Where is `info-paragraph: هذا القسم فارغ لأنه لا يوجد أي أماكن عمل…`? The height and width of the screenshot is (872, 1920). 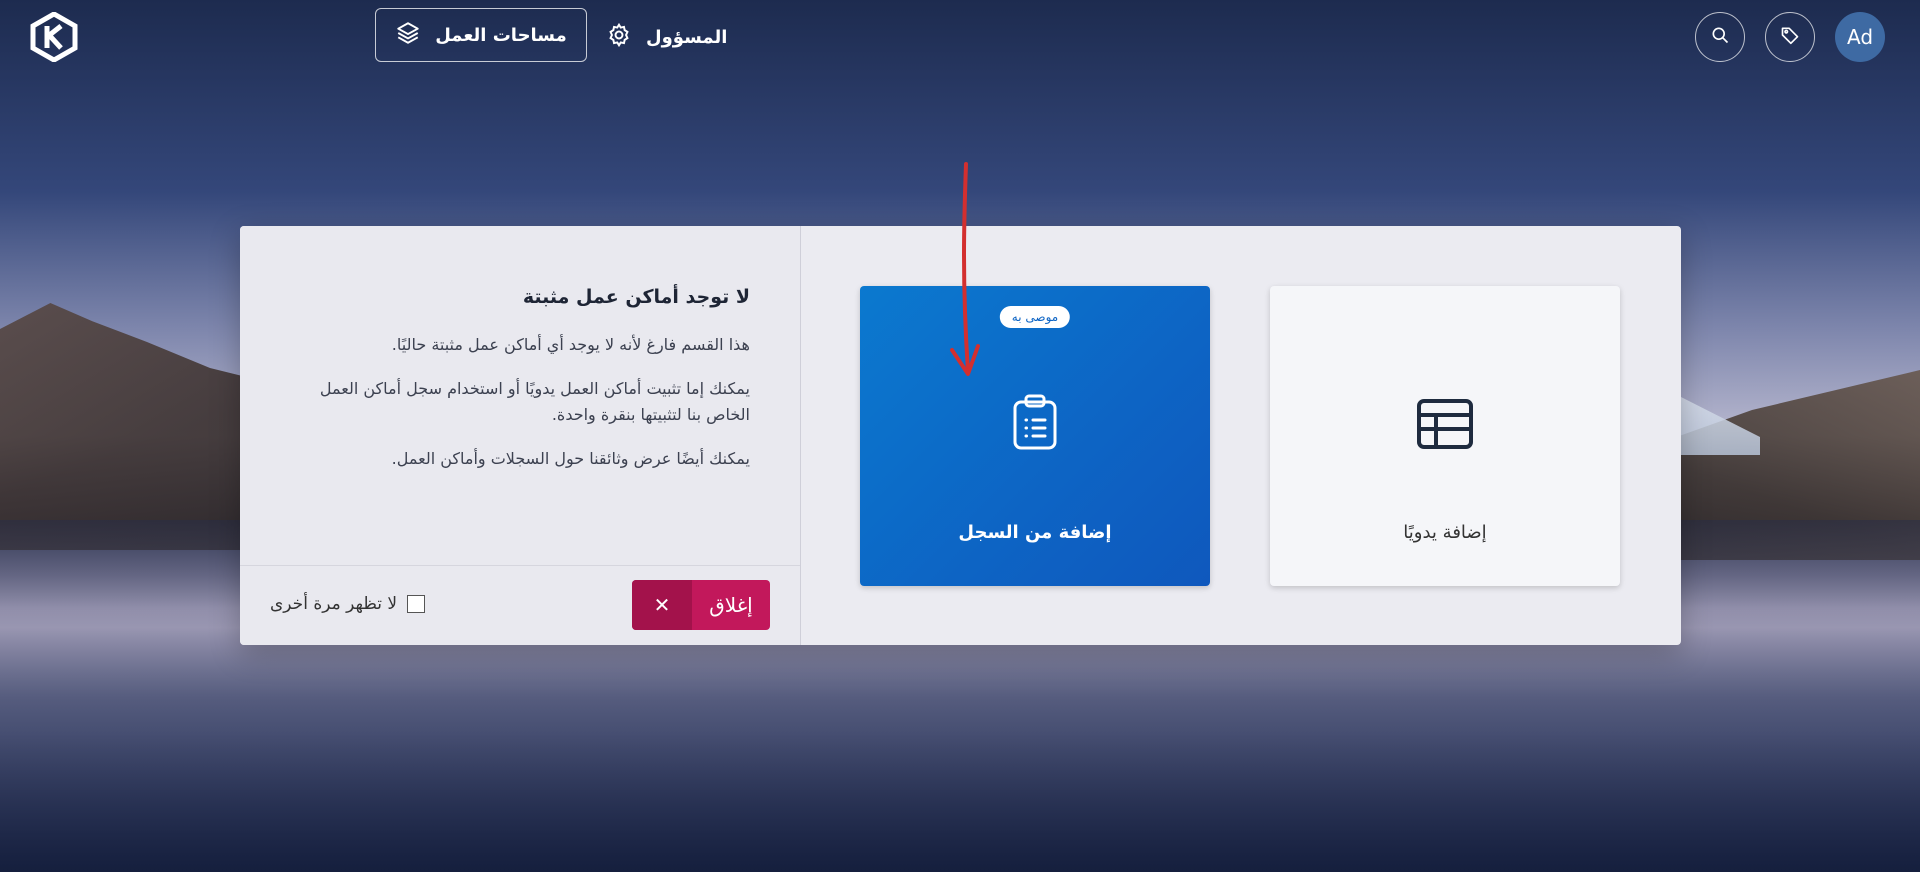 info-paragraph: هذا القسم فارغ لأنه لا يوجد أي أماكن عمل… is located at coordinates (570, 344).